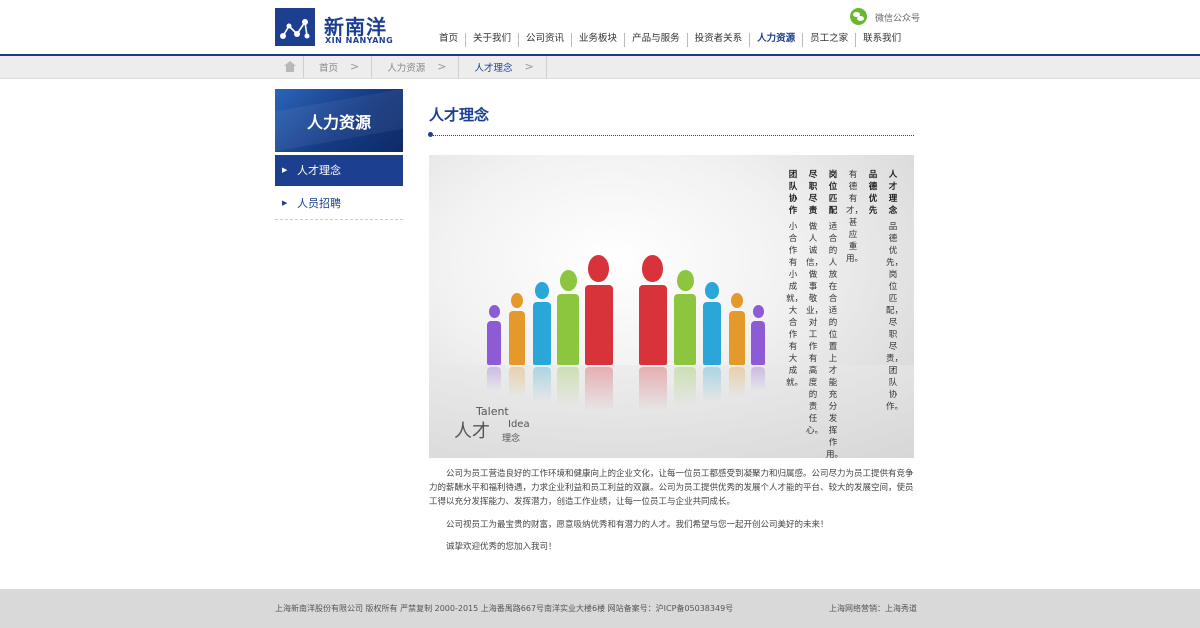  What do you see at coordinates (544, 40) in the screenshot?
I see `nav-item-news: 公司资讯` at bounding box center [544, 40].